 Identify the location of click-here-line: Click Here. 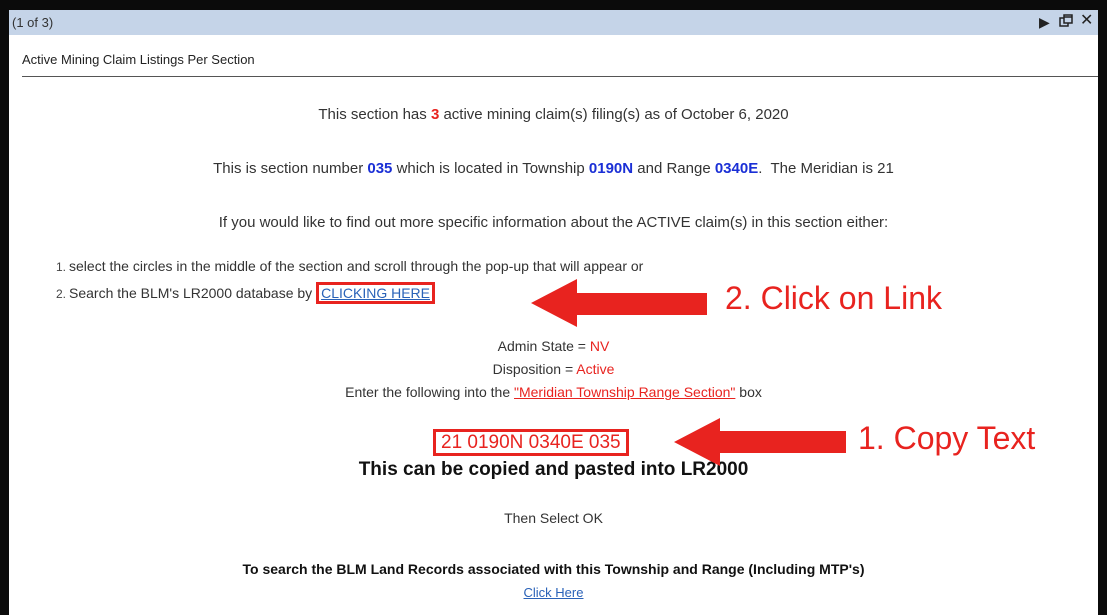
(553, 592).